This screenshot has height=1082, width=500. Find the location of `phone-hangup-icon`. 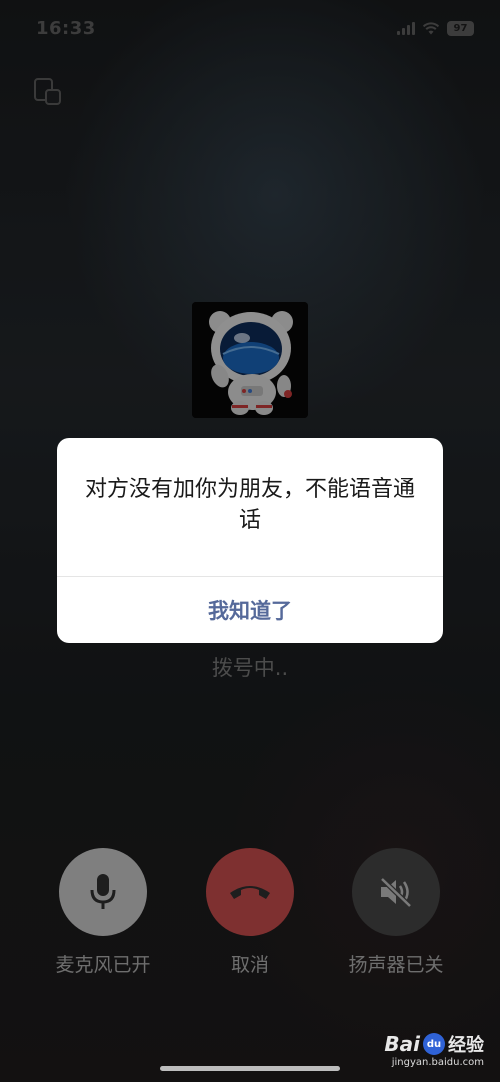

phone-hangup-icon is located at coordinates (250, 892).